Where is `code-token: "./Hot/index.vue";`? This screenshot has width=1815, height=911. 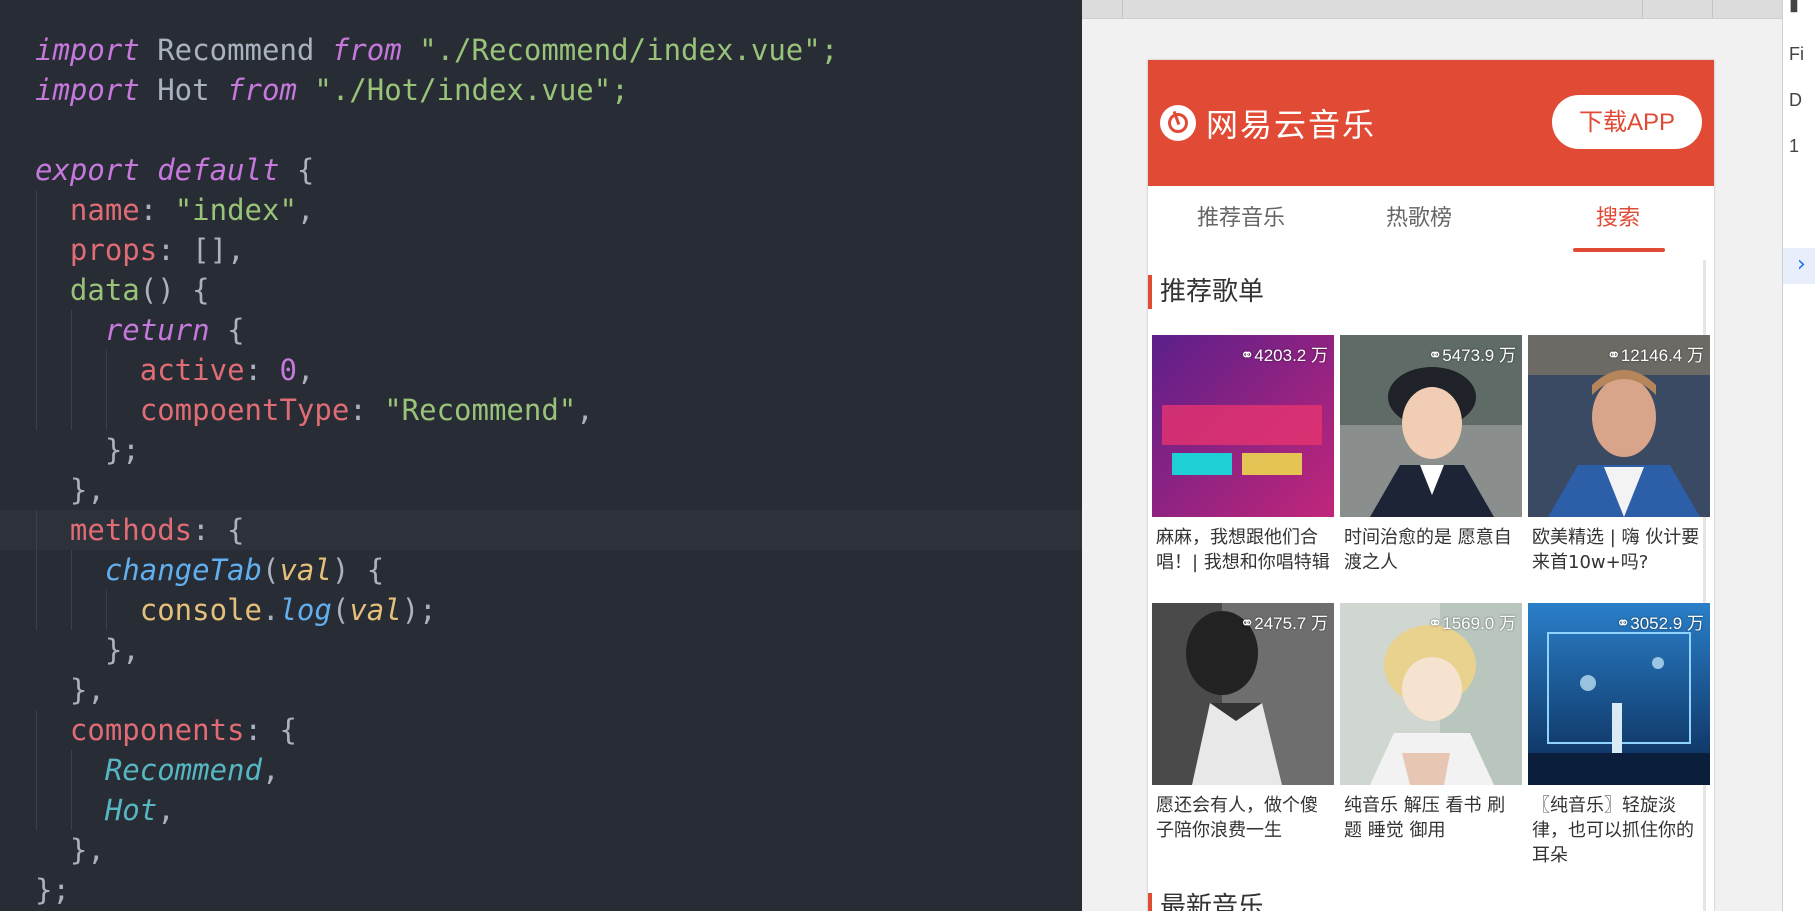 code-token: "./Hot/index.vue"; is located at coordinates (462, 90).